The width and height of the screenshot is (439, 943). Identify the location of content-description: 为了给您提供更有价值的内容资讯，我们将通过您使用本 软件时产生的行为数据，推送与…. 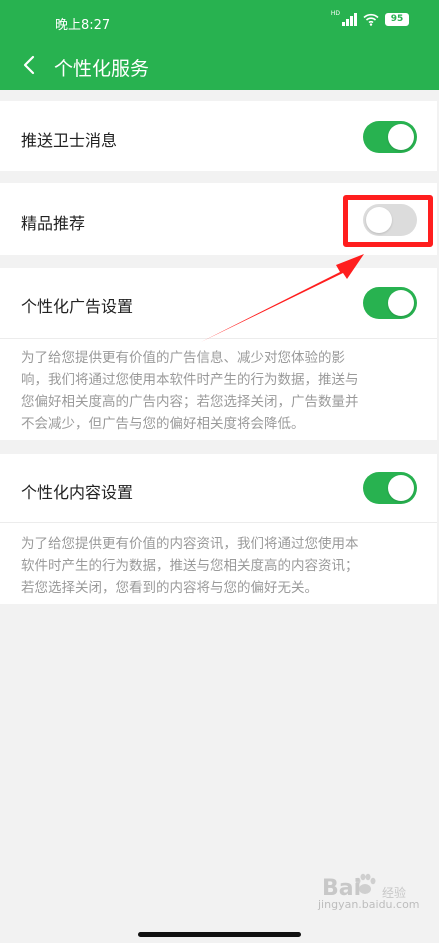
(220, 566).